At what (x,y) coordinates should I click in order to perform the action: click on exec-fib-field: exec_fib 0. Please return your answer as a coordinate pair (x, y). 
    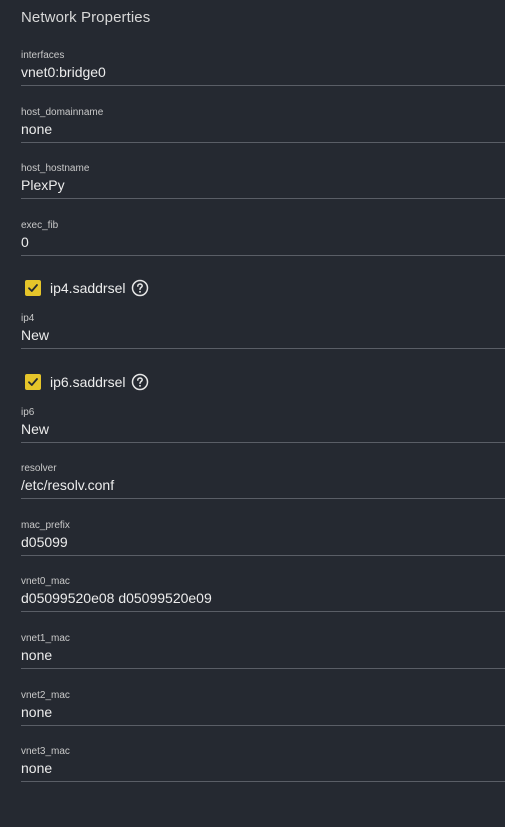
    Looking at the image, I should click on (263, 240).